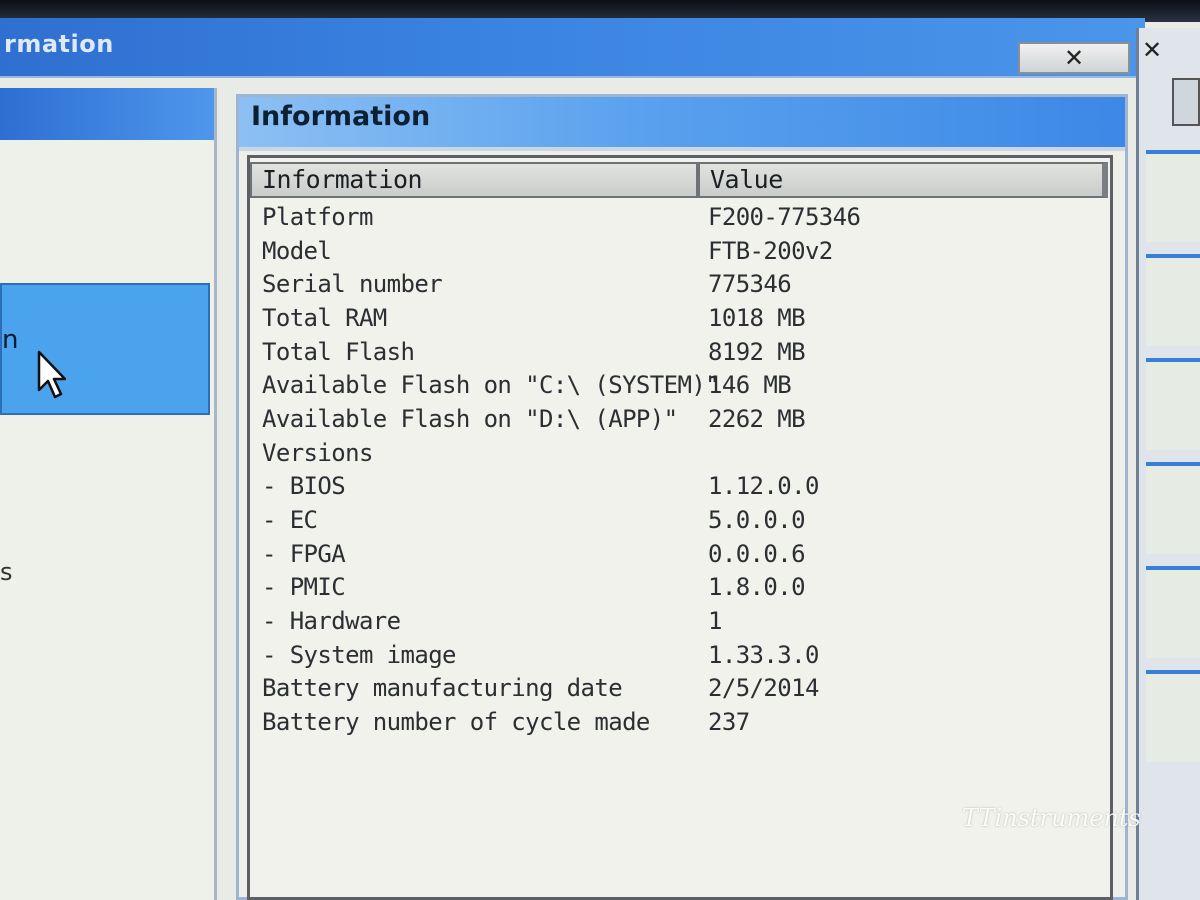 Image resolution: width=1200 pixels, height=900 pixels. I want to click on left-selected-item-label: n, so click(10, 340).